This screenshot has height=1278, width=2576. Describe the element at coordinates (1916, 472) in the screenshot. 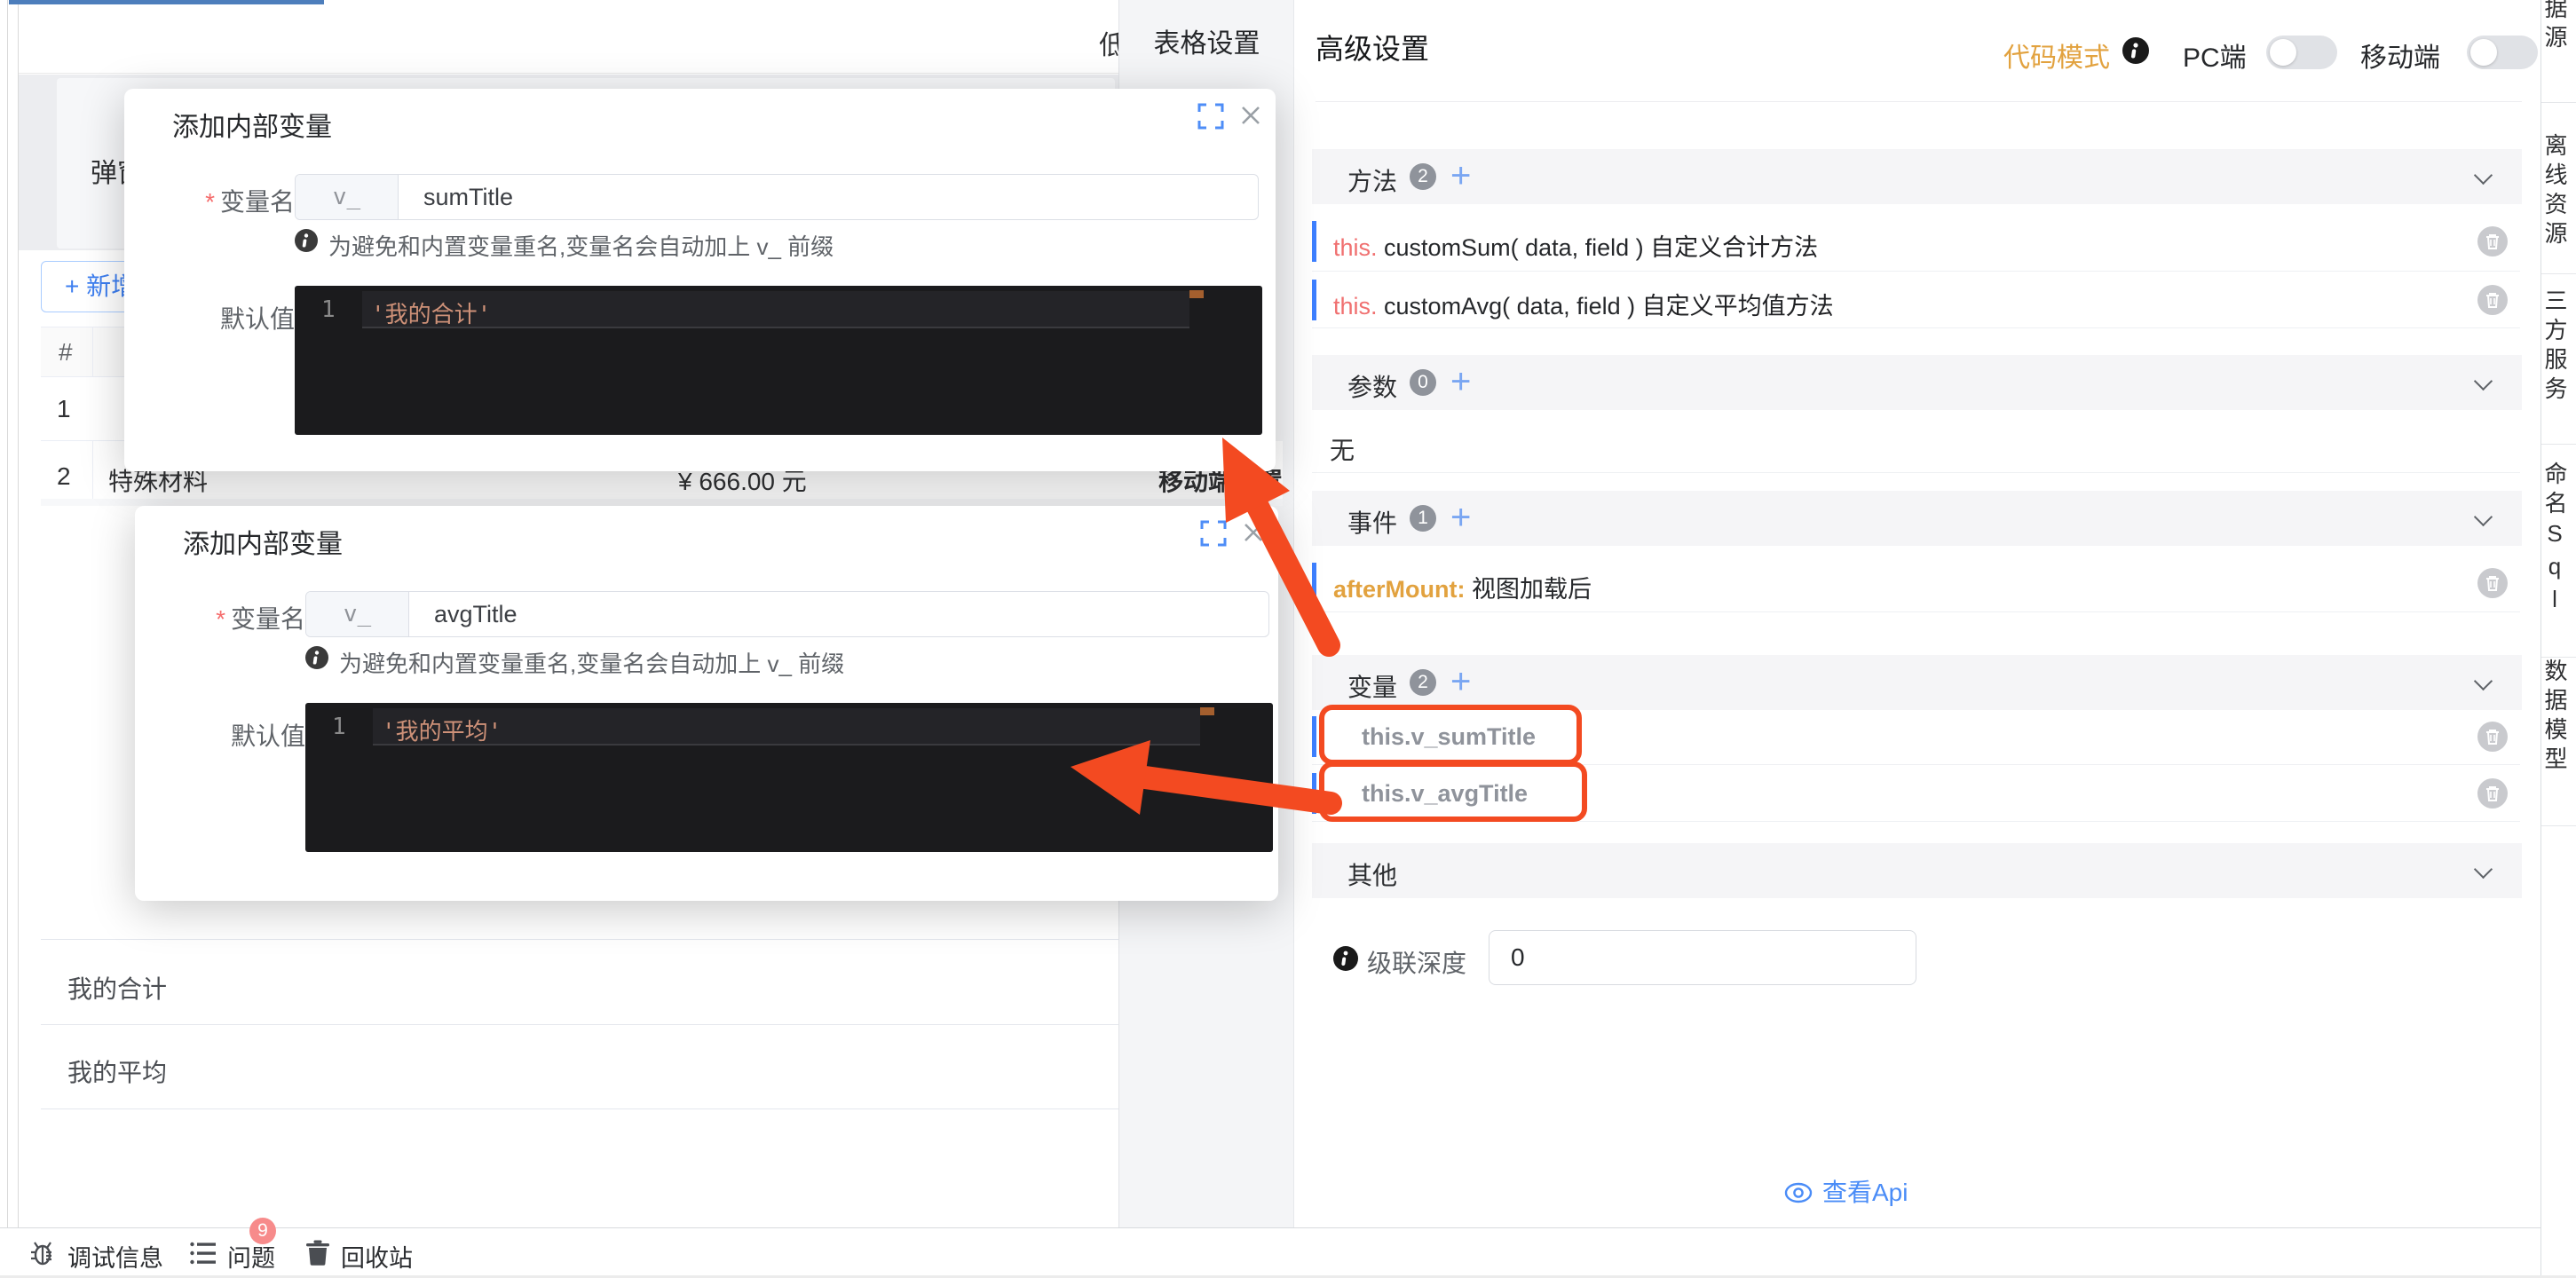

I see `section-divider` at that location.